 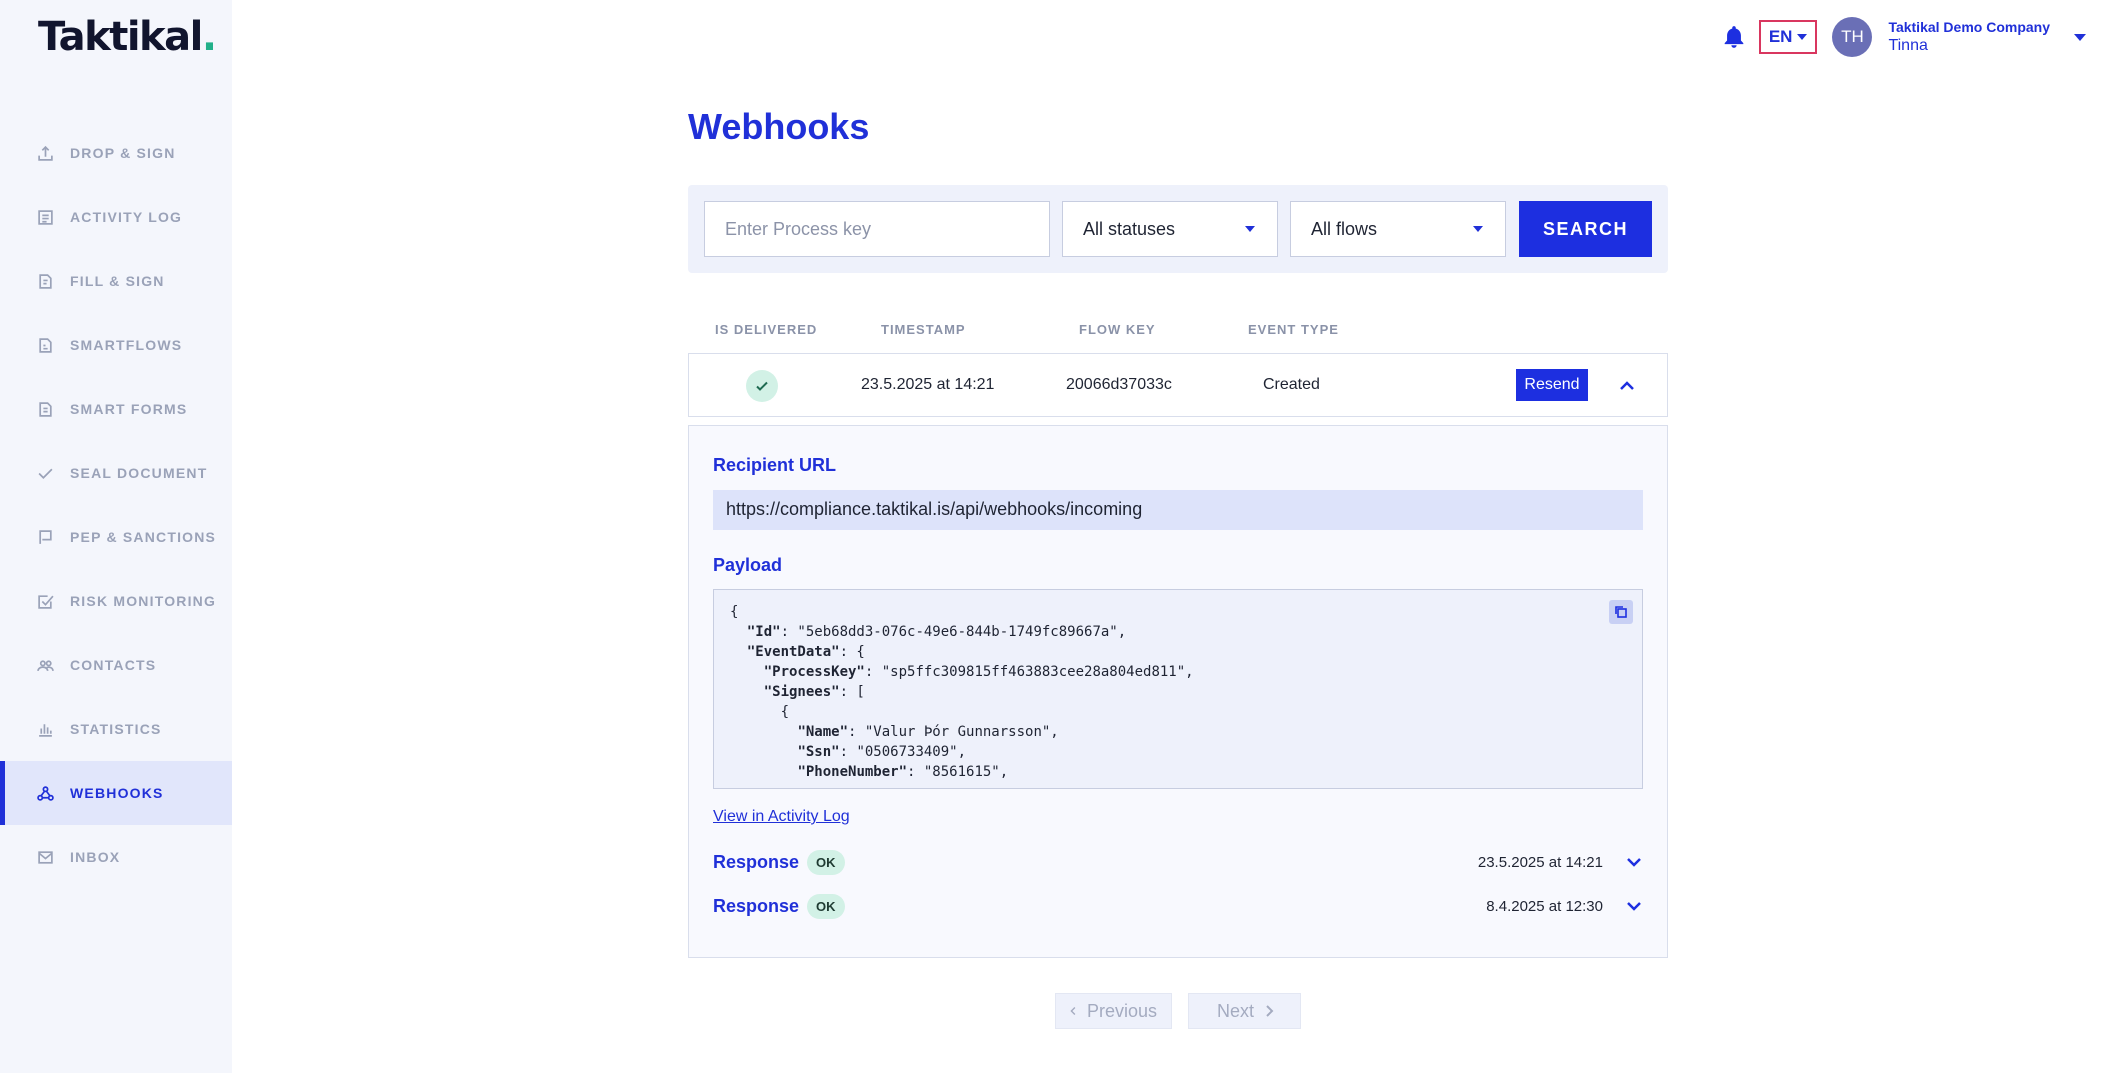 What do you see at coordinates (126, 345) in the screenshot?
I see `sidebar-item-label: SMARTFLOWS` at bounding box center [126, 345].